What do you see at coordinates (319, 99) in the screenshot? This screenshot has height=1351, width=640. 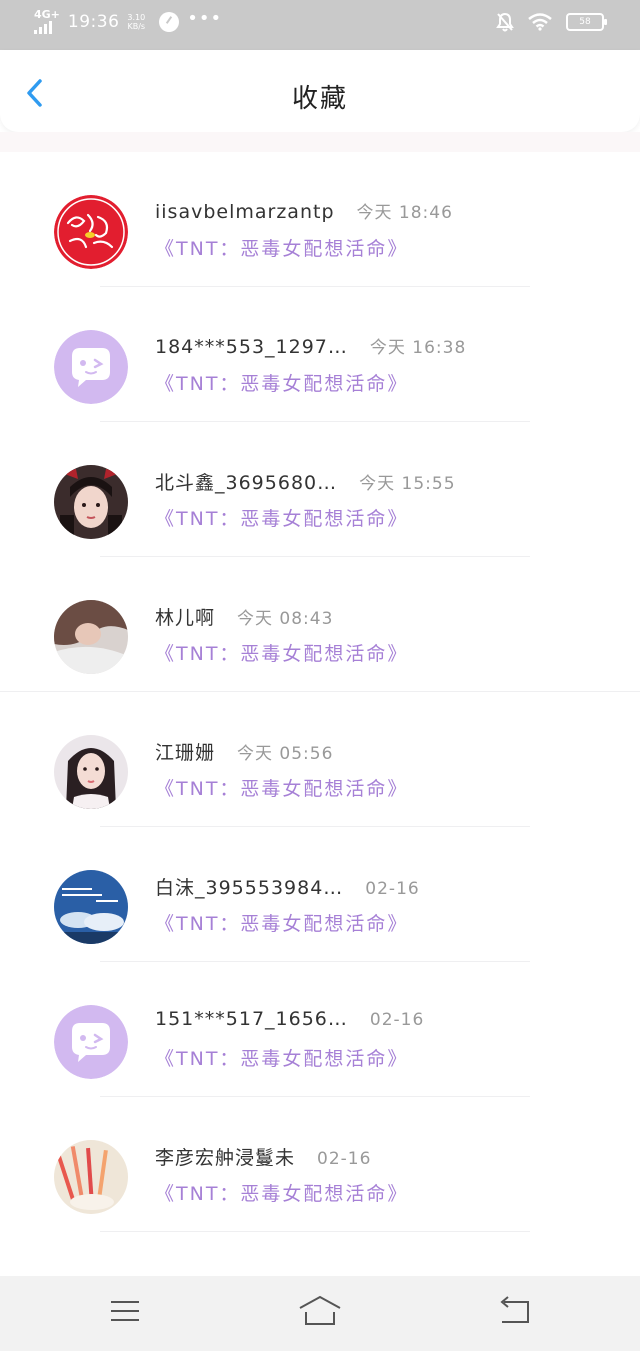 I see `page-title: 收藏` at bounding box center [319, 99].